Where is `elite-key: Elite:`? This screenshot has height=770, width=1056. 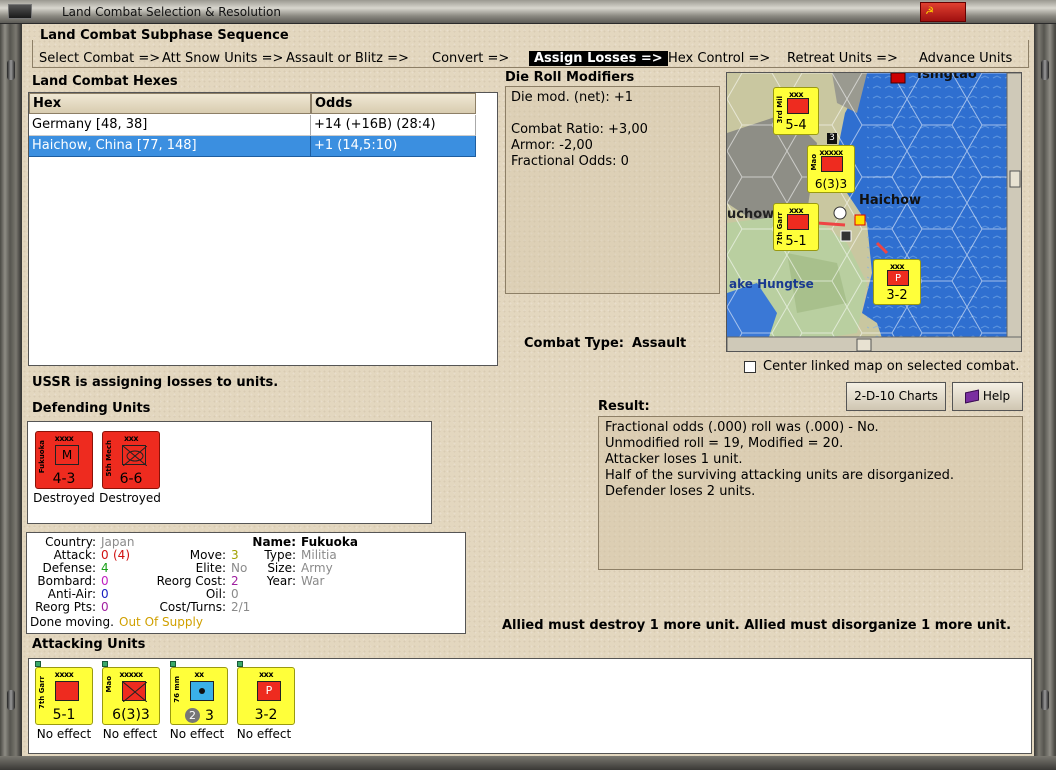 elite-key: Elite: is located at coordinates (210, 568).